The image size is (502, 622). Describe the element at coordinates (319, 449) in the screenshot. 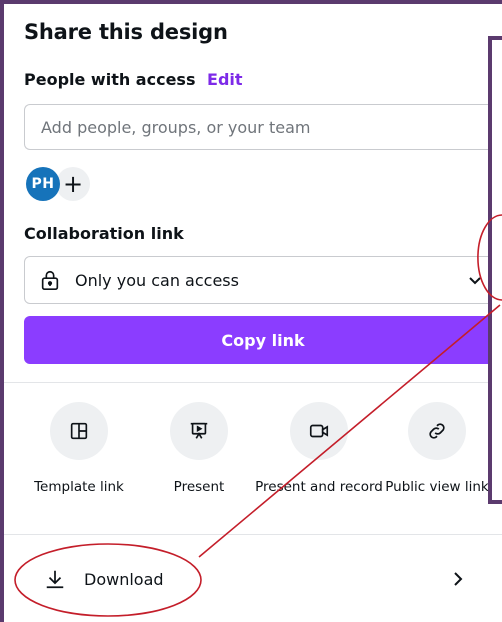

I see `present-and-record-action: Present and record` at that location.